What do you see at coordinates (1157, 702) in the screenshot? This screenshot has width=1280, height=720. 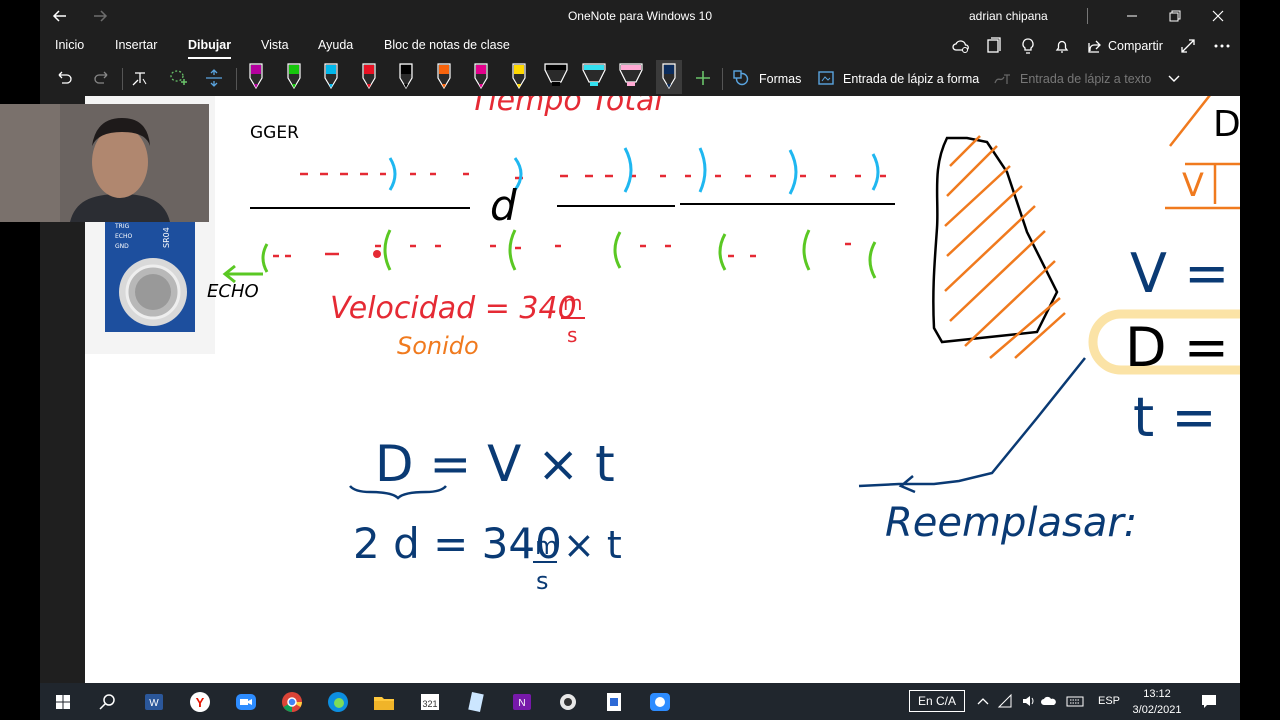 I see `clock: 13:12 3/02/2021` at bounding box center [1157, 702].